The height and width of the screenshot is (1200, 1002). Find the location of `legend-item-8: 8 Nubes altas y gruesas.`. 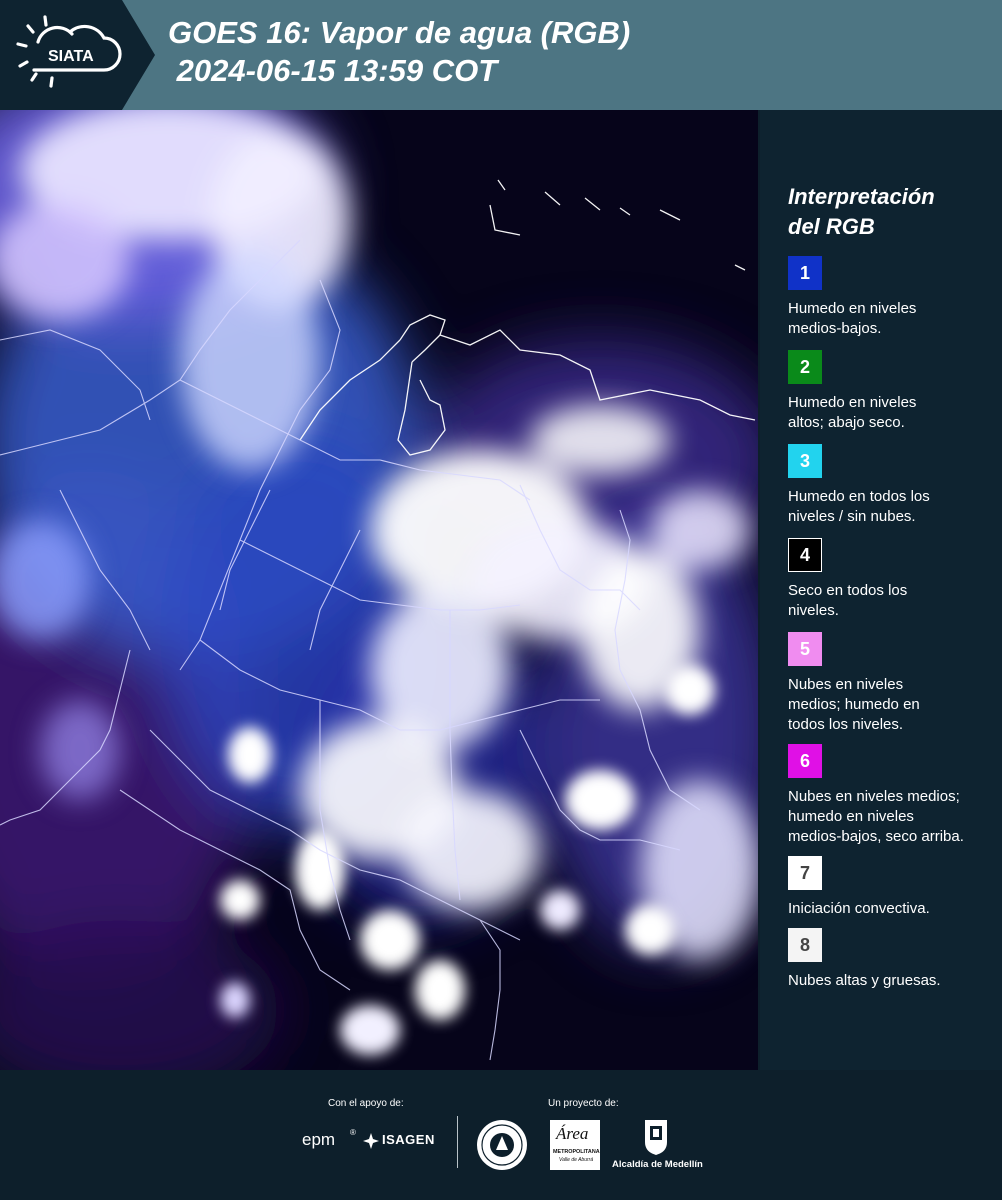

legend-item-8: 8 Nubes altas y gruesas. is located at coordinates (893, 959).